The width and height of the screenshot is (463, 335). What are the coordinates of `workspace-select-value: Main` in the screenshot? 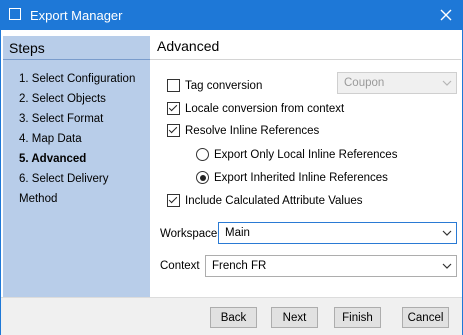 It's located at (237, 233).